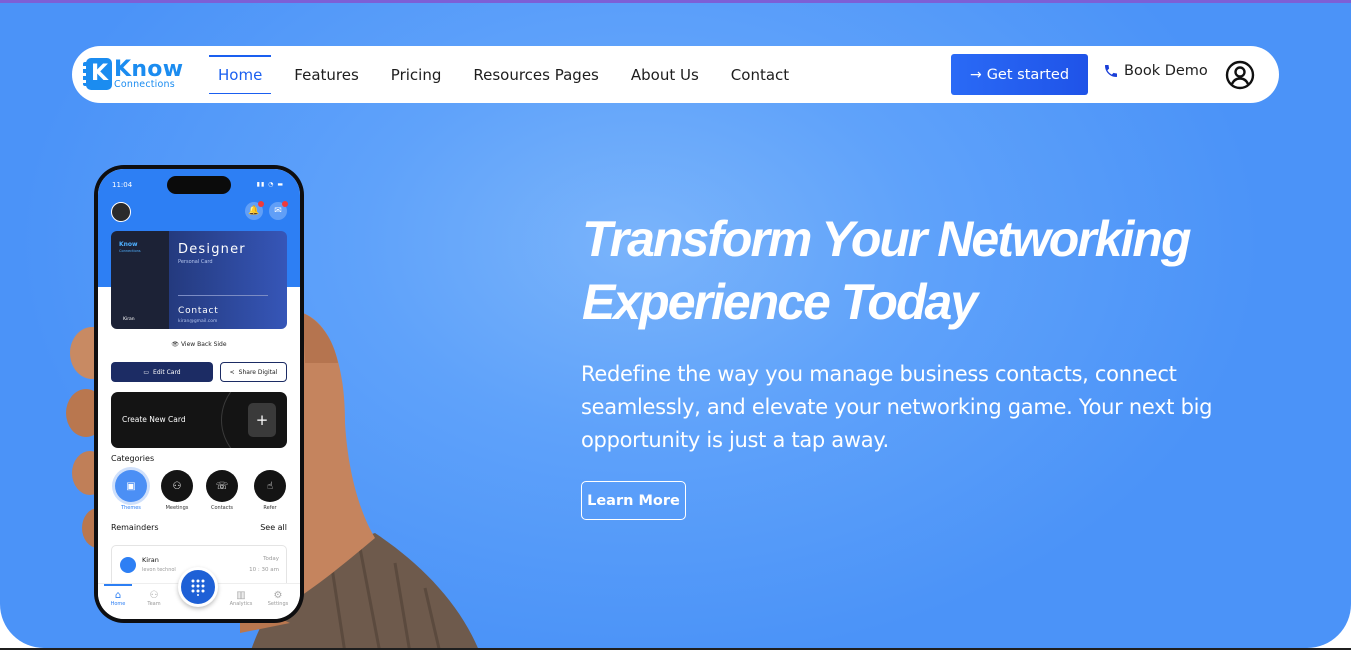 The image size is (1351, 650). Describe the element at coordinates (1166, 71) in the screenshot. I see `book-demo-label: Book Demo` at that location.